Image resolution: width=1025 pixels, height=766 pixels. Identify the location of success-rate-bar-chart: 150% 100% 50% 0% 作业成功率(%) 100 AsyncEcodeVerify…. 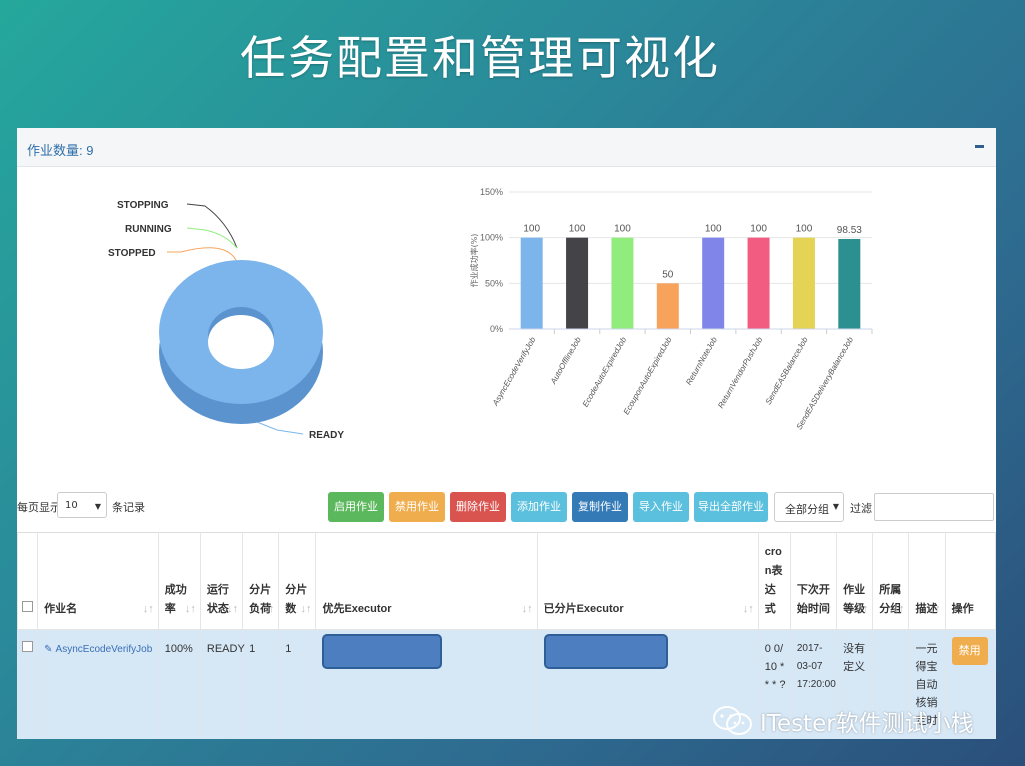
(671, 309).